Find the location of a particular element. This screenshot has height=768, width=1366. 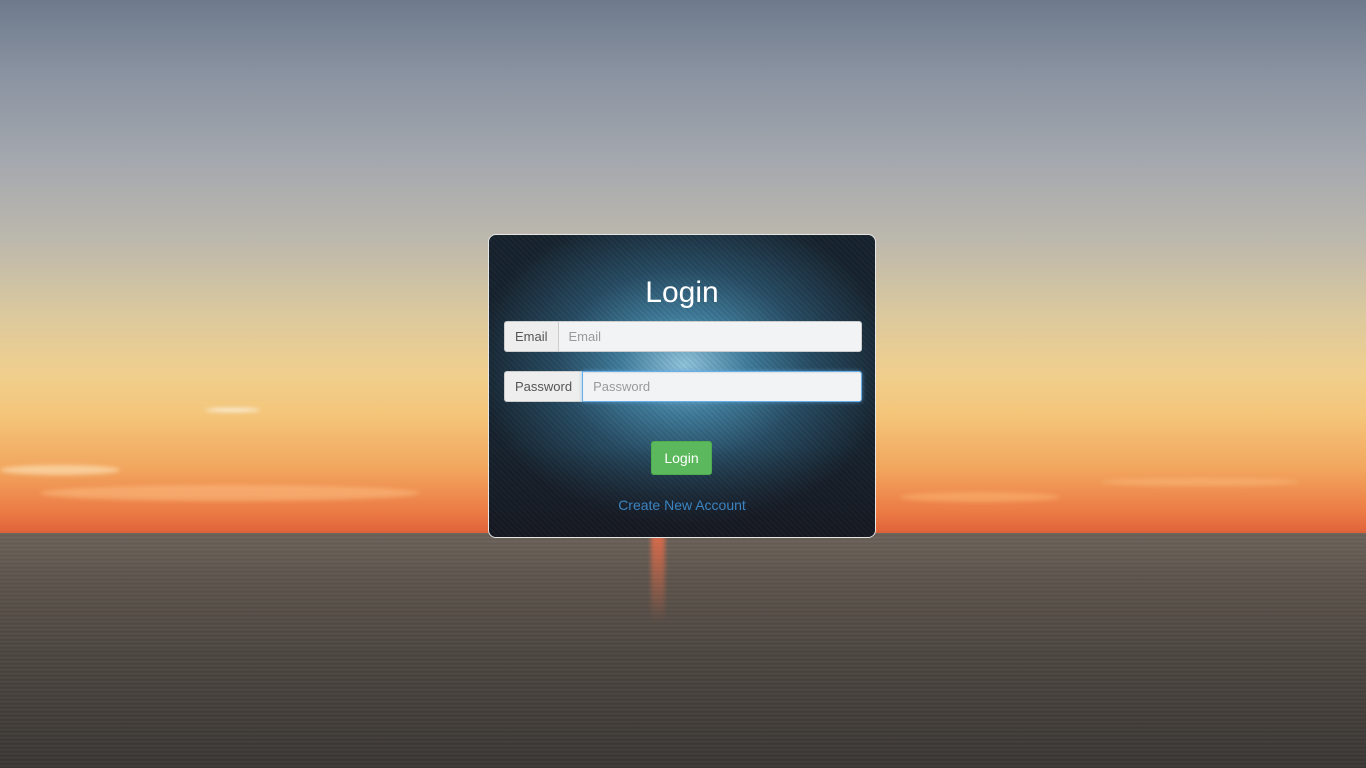

password-label: Password is located at coordinates (543, 386).